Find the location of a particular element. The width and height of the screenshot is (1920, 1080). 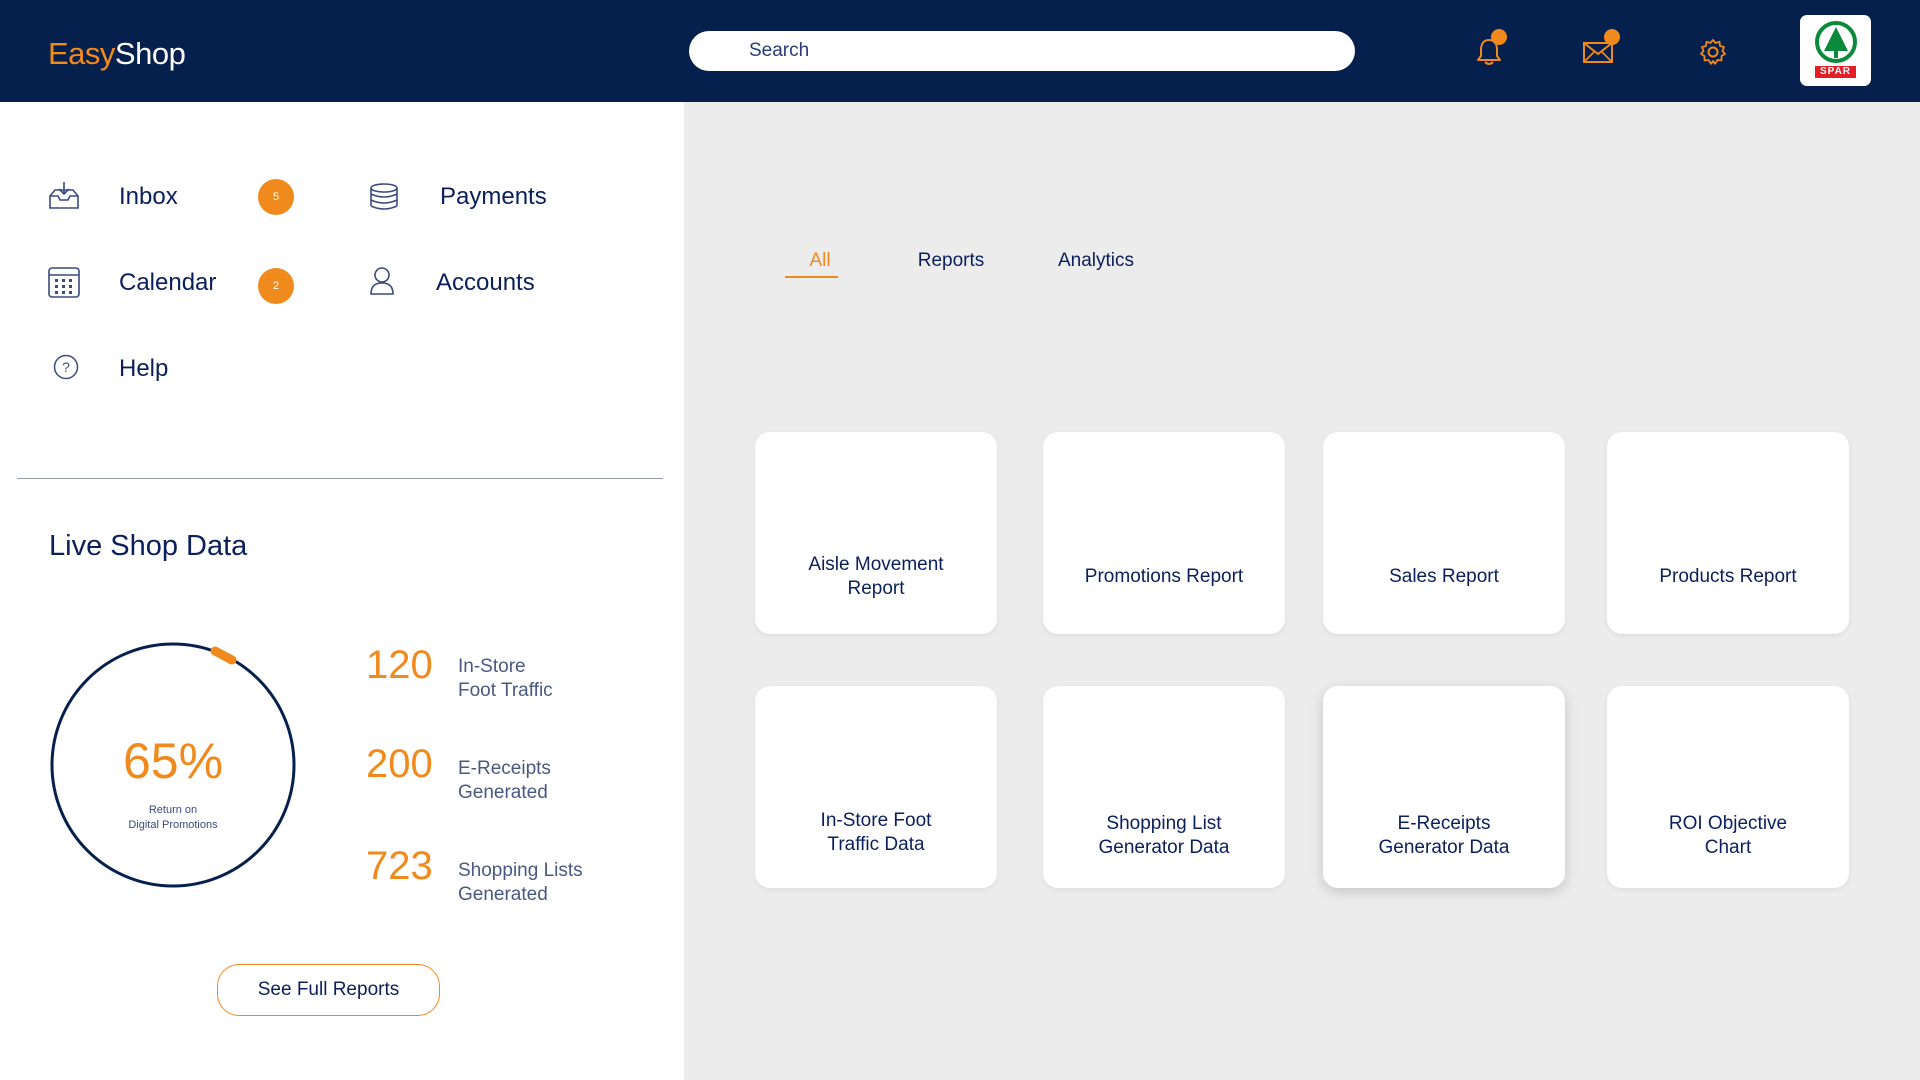

nav-inbox: Inbox 5 is located at coordinates (172, 199).